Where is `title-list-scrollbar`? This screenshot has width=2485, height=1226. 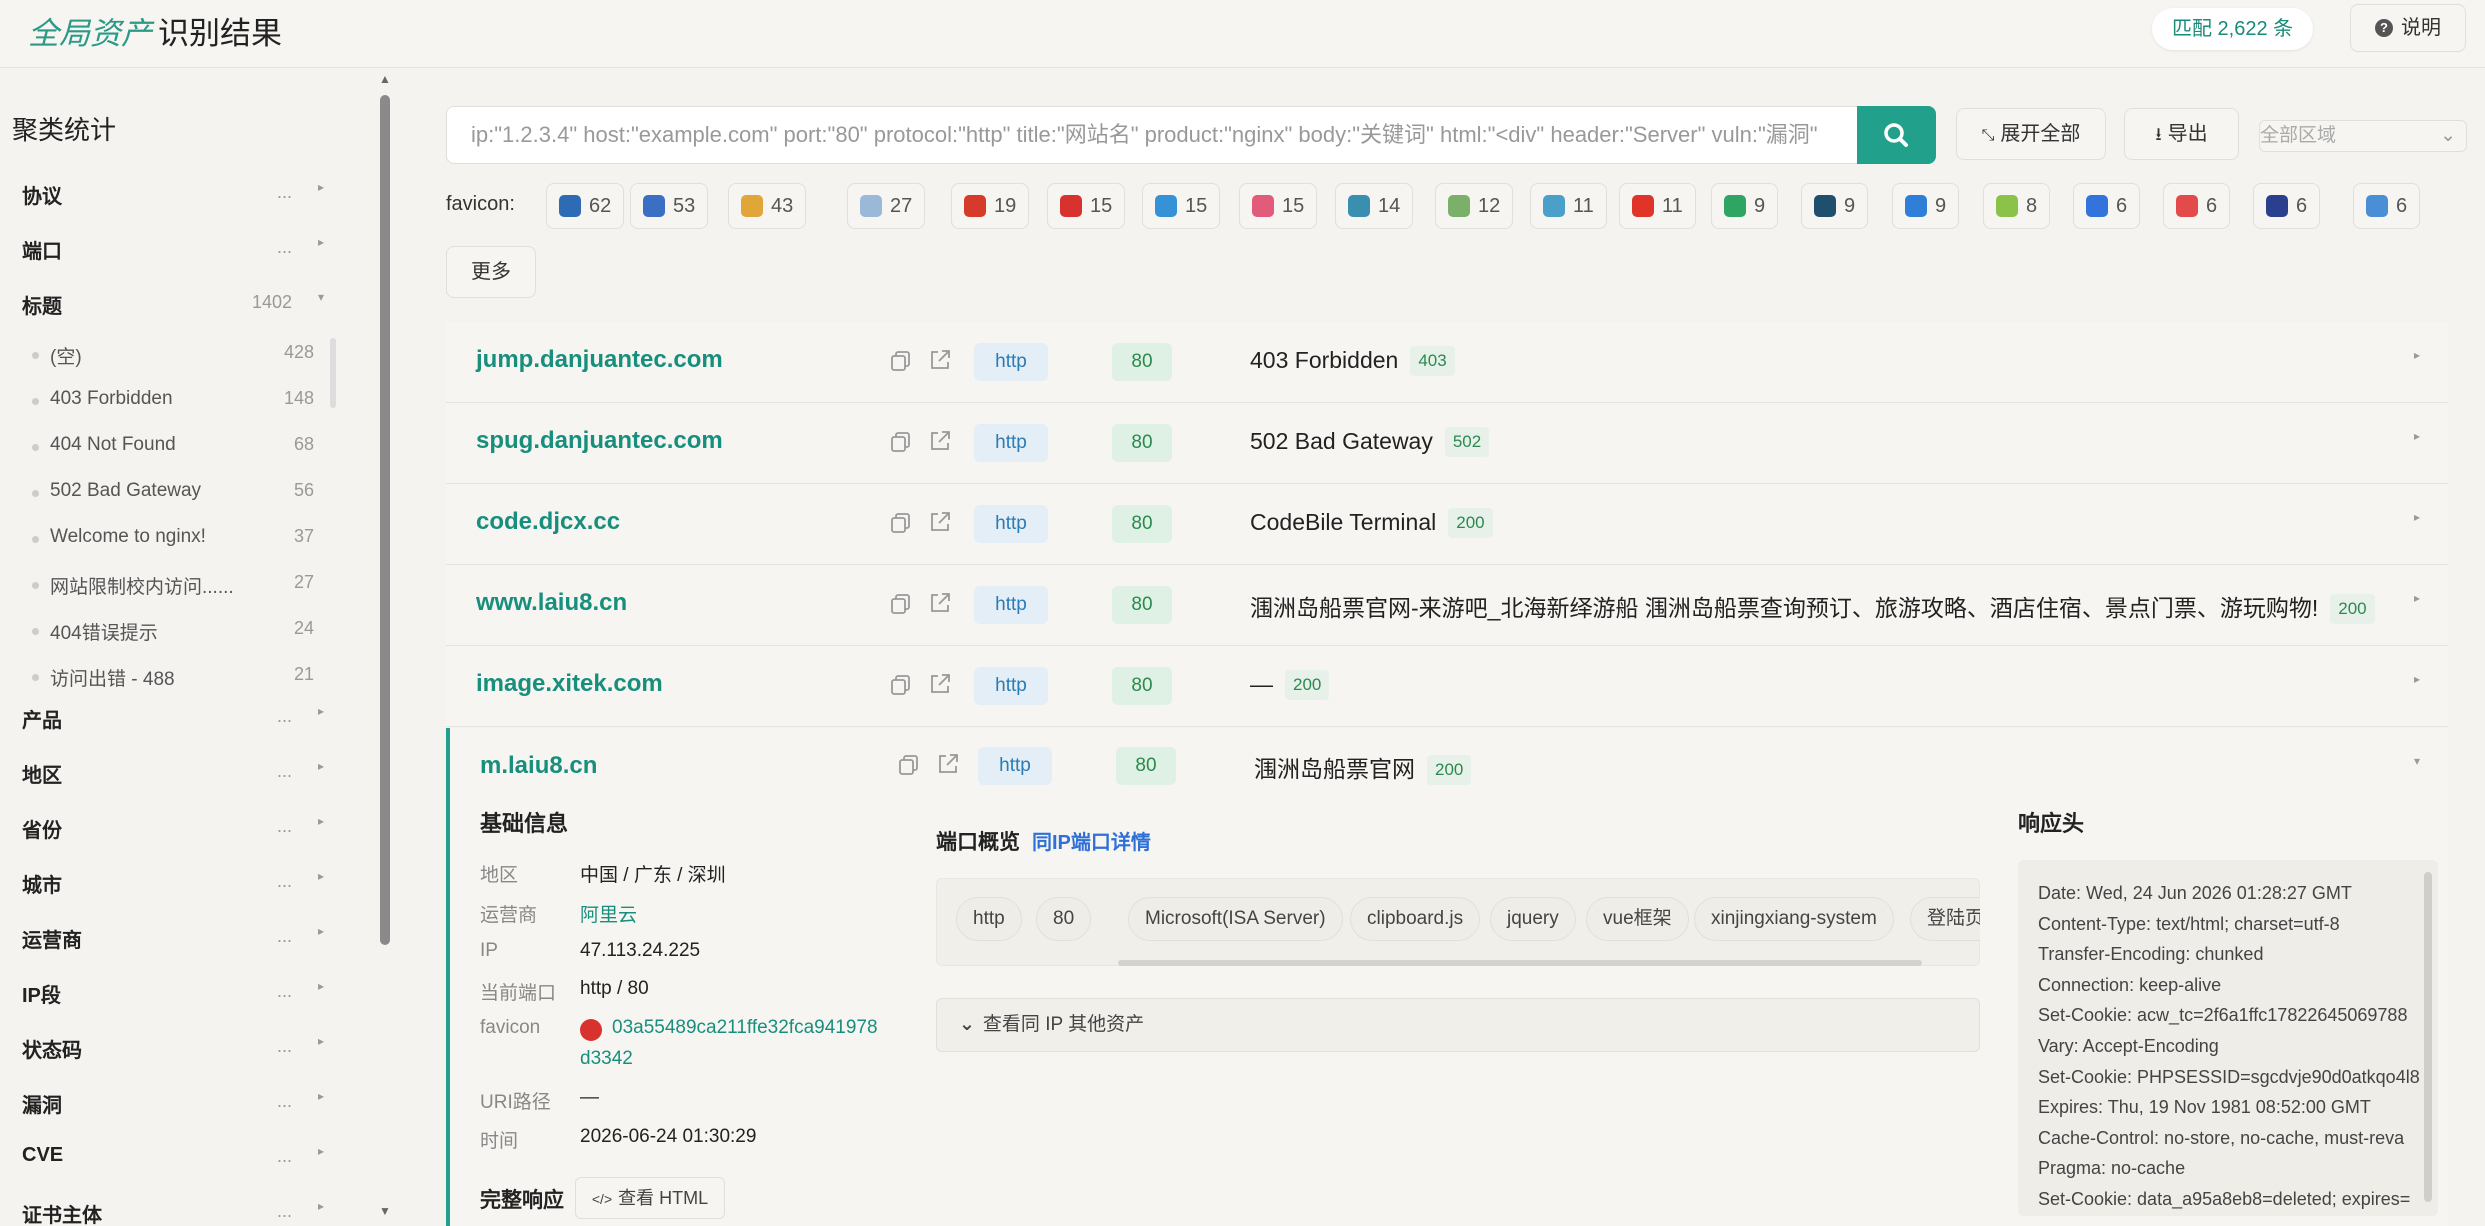
title-list-scrollbar is located at coordinates (333, 373).